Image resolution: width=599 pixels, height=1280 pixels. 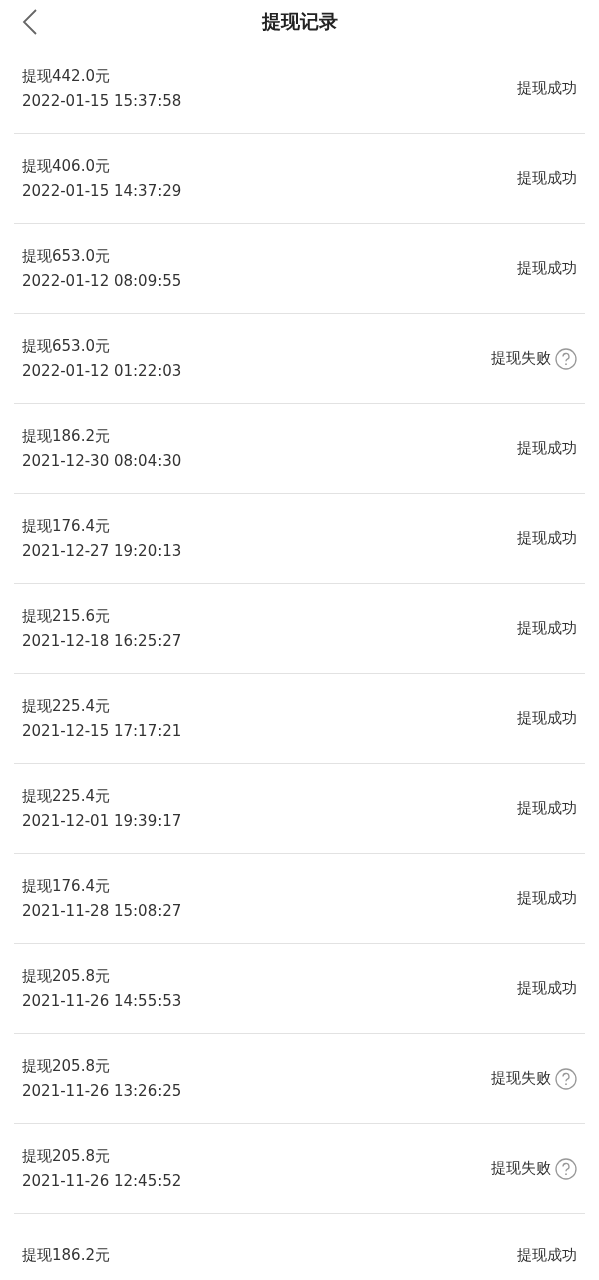 I want to click on amount-text: 提现215.6元, so click(x=66, y=616).